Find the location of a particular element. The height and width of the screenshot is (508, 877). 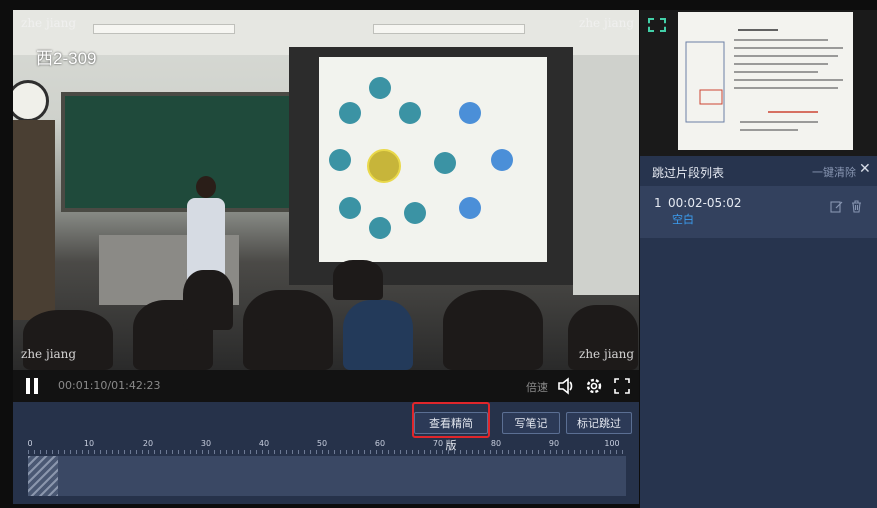

skip-item-range: 00:02-05:02 is located at coordinates (705, 203).